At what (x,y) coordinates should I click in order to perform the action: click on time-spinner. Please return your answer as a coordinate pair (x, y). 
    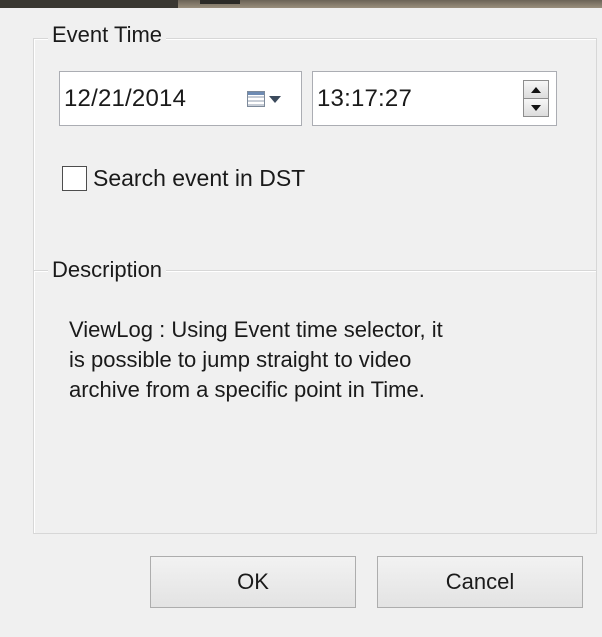
    Looking at the image, I should click on (536, 98).